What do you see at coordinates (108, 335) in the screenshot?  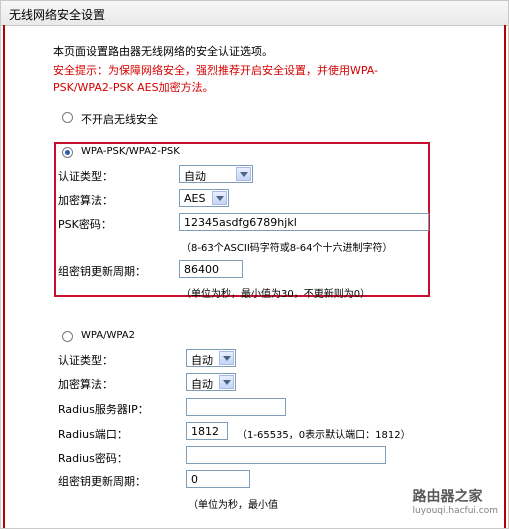 I see `wpa-label: WPA/WPA2` at bounding box center [108, 335].